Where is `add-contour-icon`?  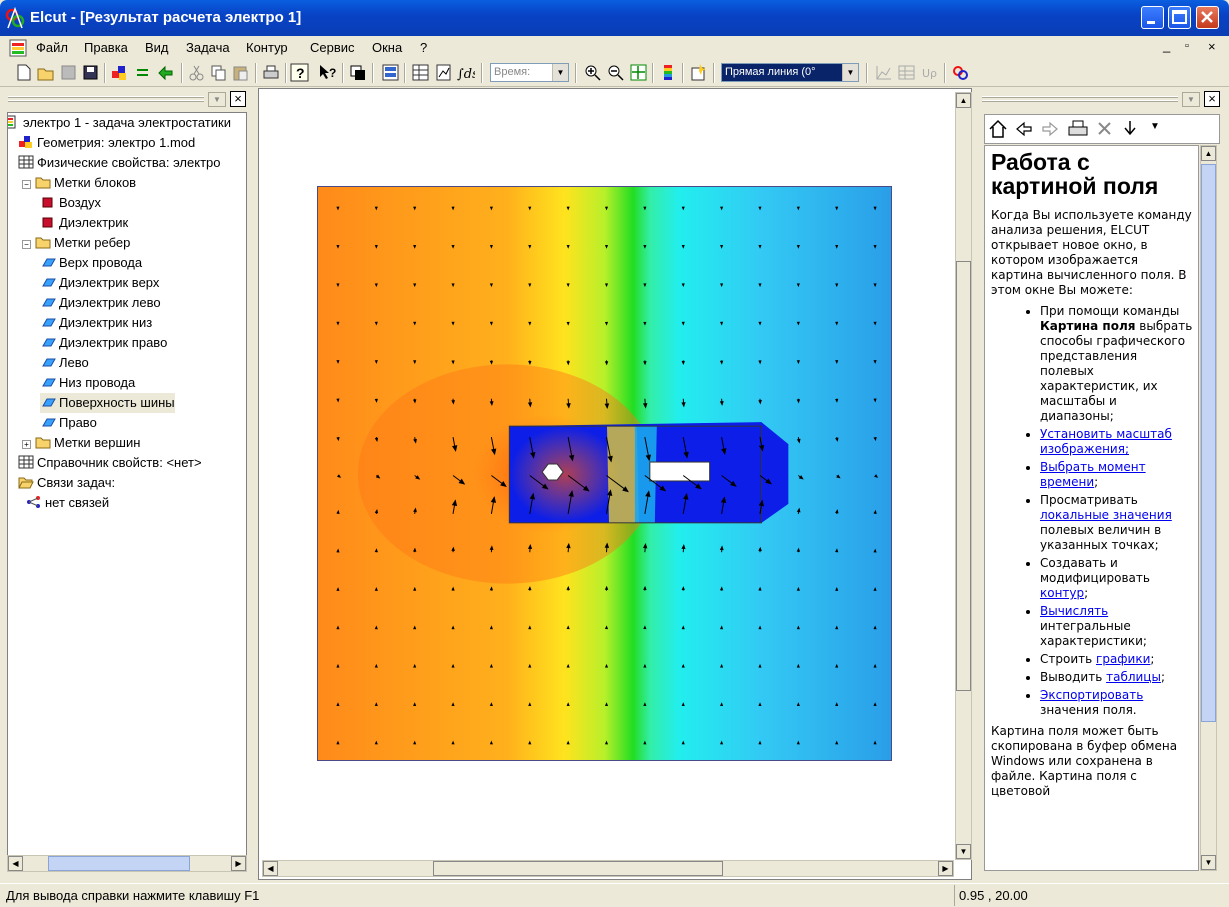 add-contour-icon is located at coordinates (698, 72).